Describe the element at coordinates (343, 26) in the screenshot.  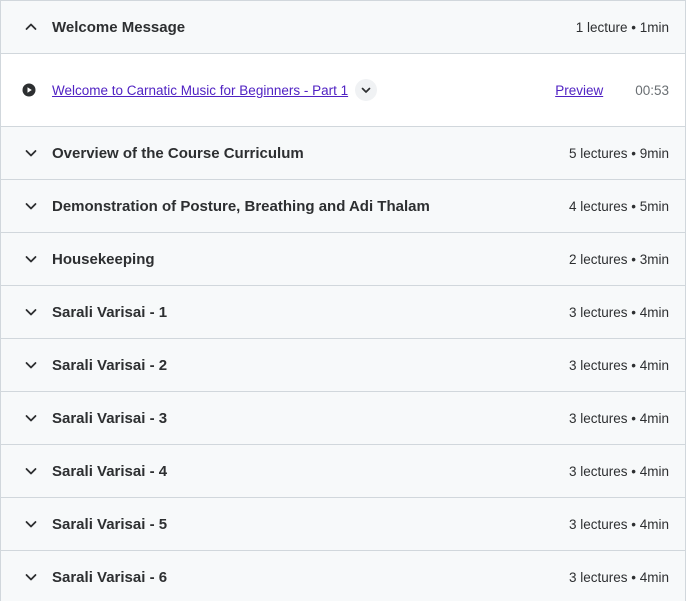
I see `section-header-welcome-message: Welcome Message 1 lecture • 1min` at that location.